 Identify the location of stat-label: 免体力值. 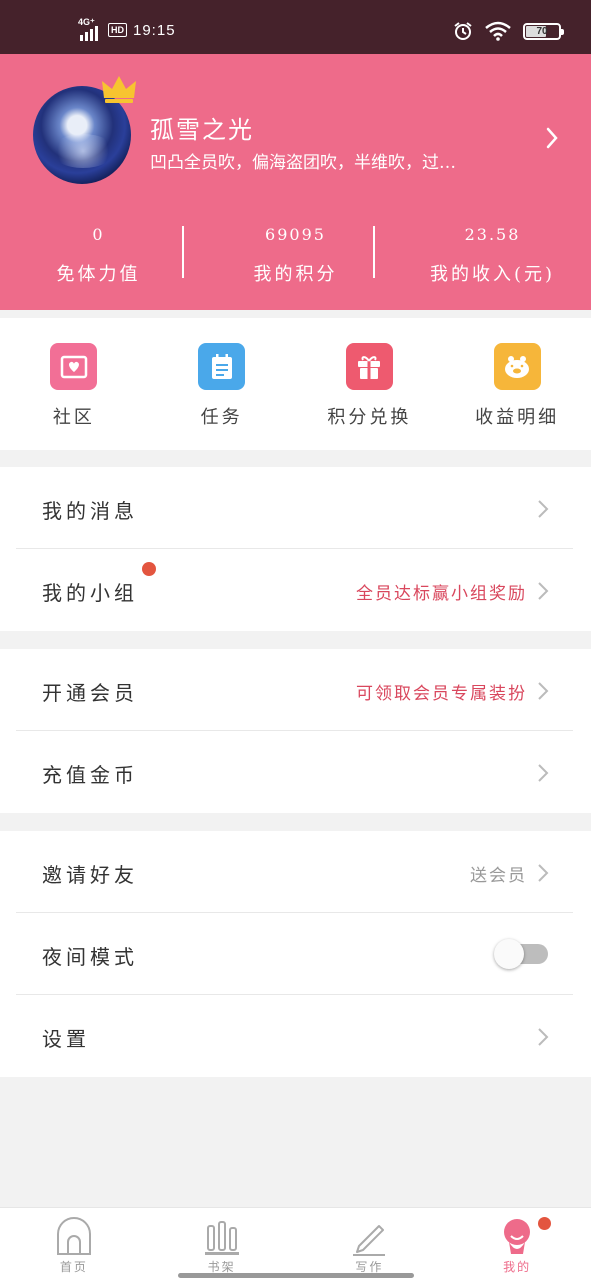
(98, 274).